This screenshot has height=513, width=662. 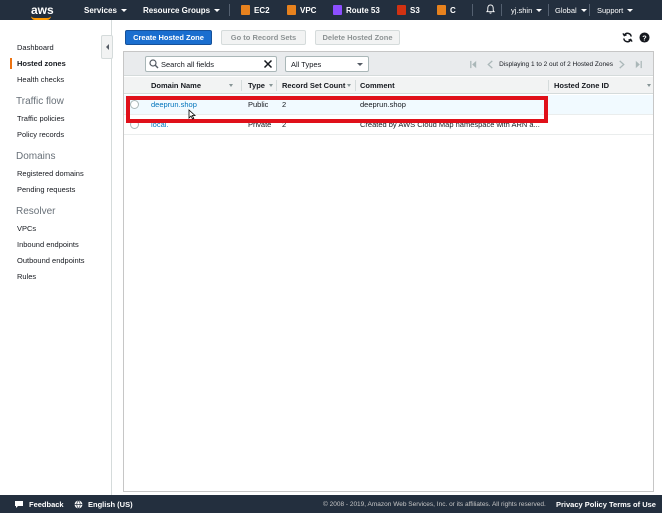 I want to click on pagination-text: Displaying 1 to 2 out of 2 Hosted Zones, so click(x=556, y=64).